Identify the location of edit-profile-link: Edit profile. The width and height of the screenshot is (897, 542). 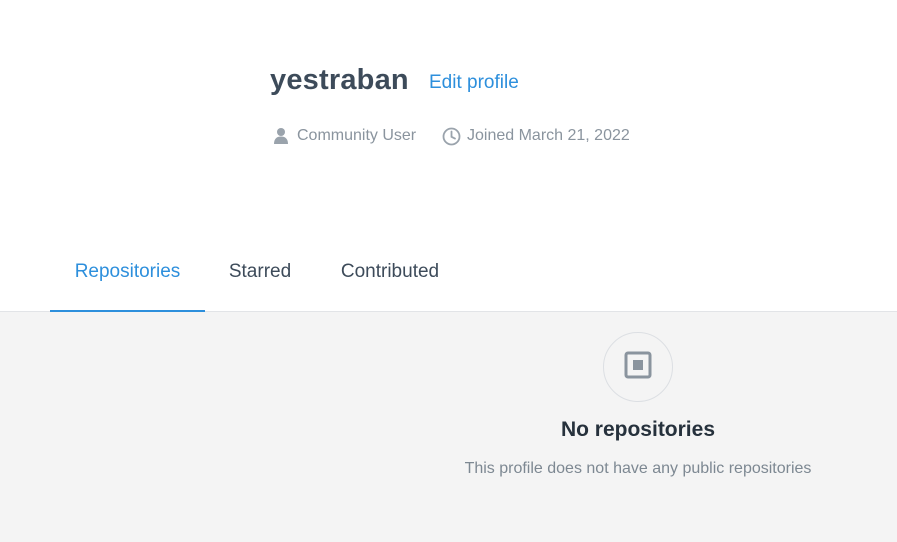
(474, 83).